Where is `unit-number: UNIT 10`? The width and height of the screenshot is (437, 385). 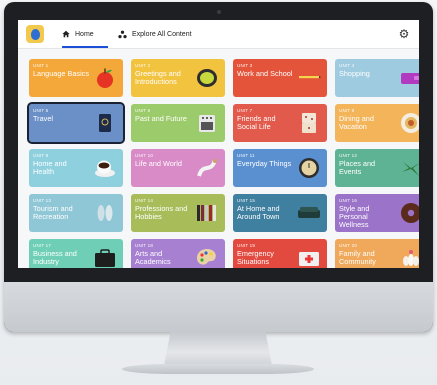
unit-number: UNIT 10 is located at coordinates (144, 155).